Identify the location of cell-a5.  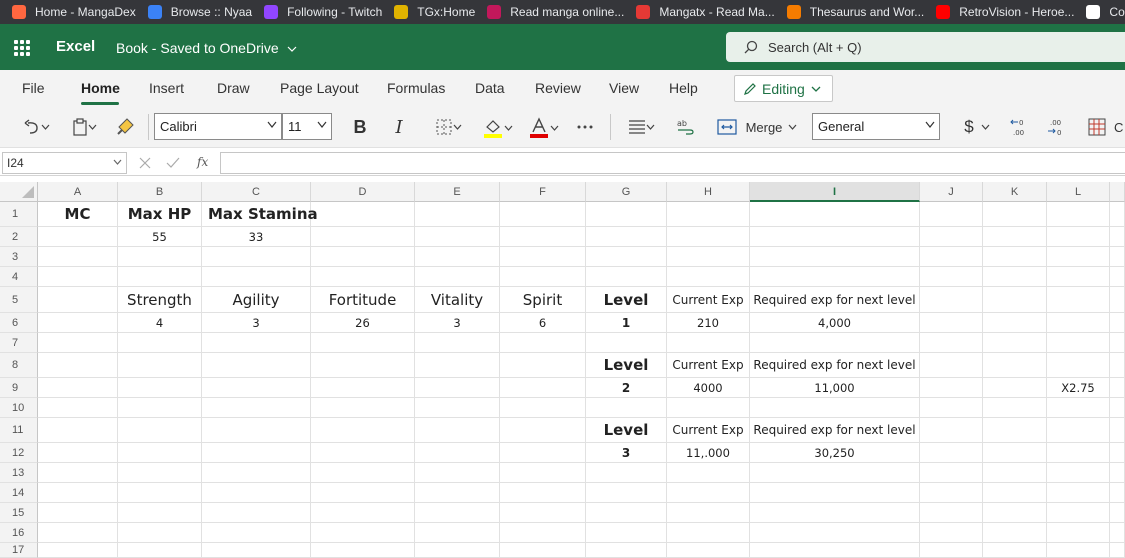
(78, 300).